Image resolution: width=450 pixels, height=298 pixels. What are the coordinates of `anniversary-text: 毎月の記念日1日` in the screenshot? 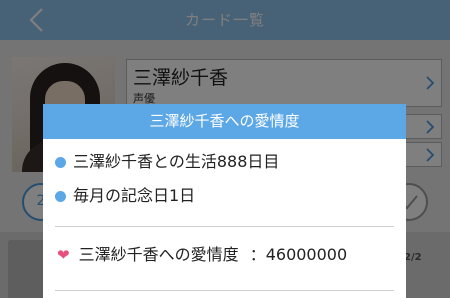 It's located at (134, 195).